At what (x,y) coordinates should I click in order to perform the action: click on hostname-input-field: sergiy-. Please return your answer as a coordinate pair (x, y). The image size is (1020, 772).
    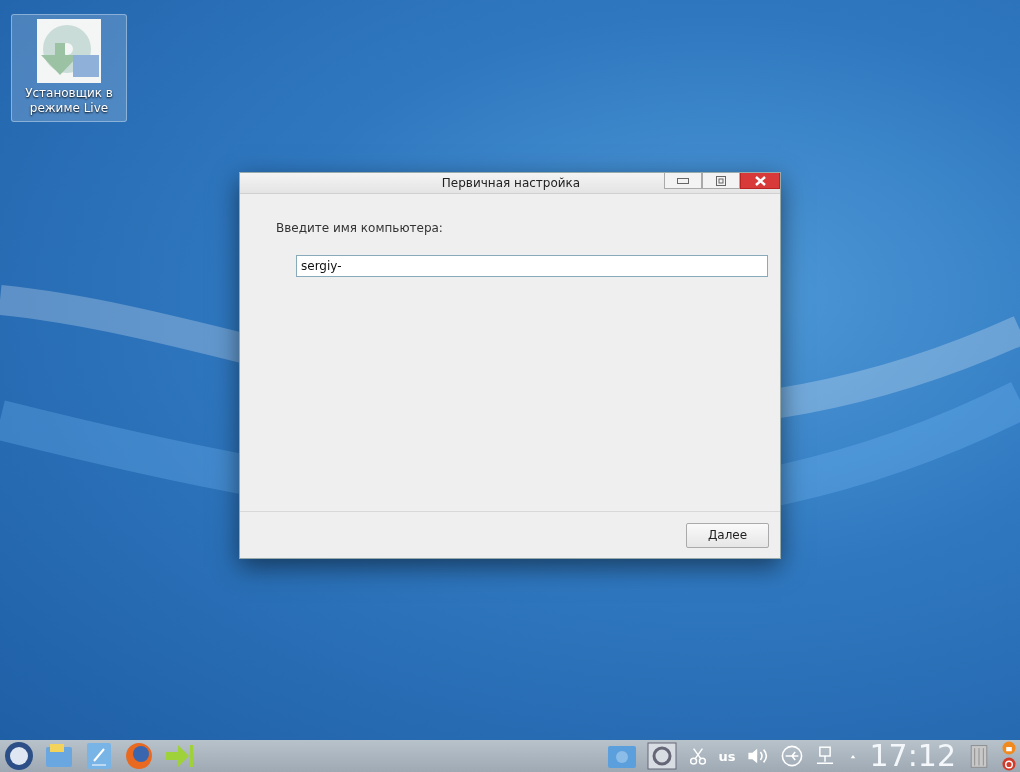
    Looking at the image, I should click on (532, 266).